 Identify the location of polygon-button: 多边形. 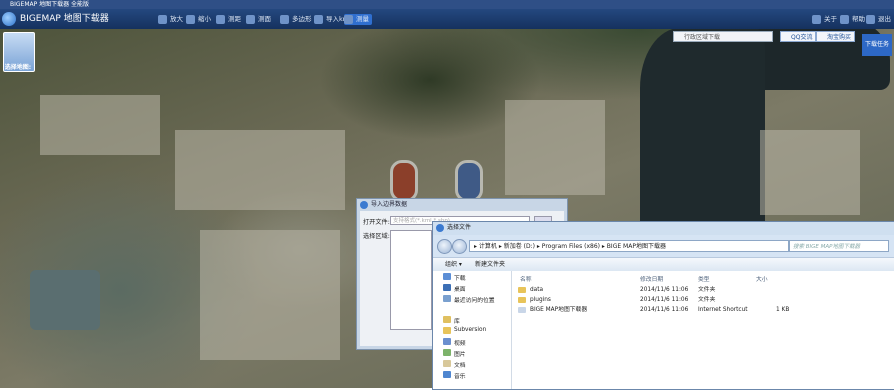
(296, 19).